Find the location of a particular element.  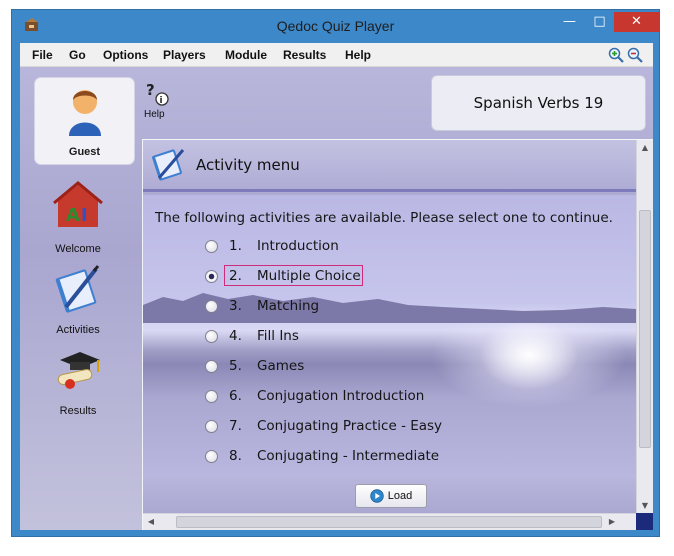

scroll-up-icon: ▲ is located at coordinates (645, 148).